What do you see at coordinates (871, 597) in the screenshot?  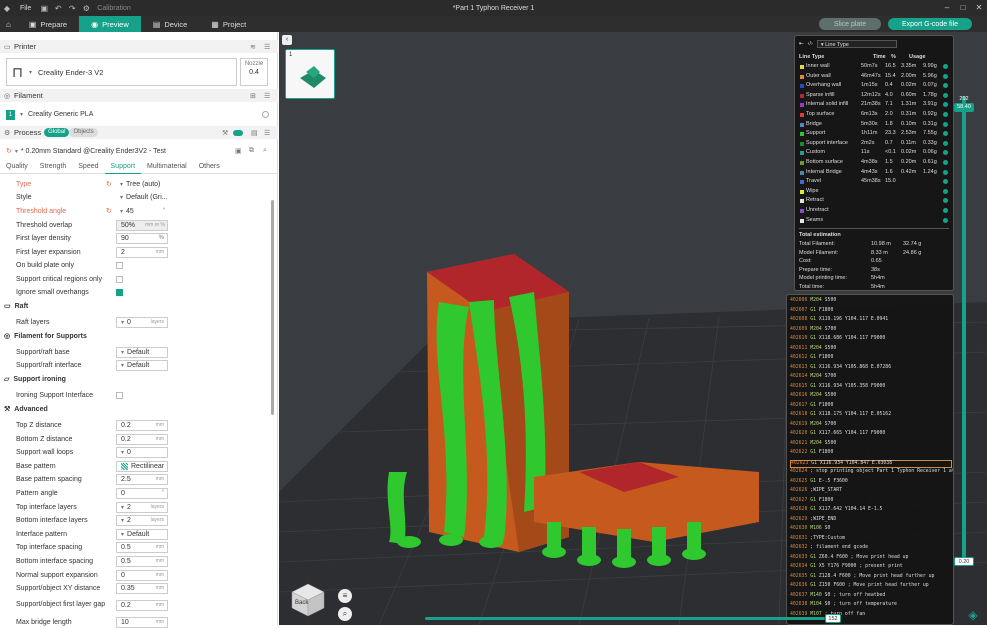 I see `gcode-line: 402637 M140 S0 ; turn off heatbed` at bounding box center [871, 597].